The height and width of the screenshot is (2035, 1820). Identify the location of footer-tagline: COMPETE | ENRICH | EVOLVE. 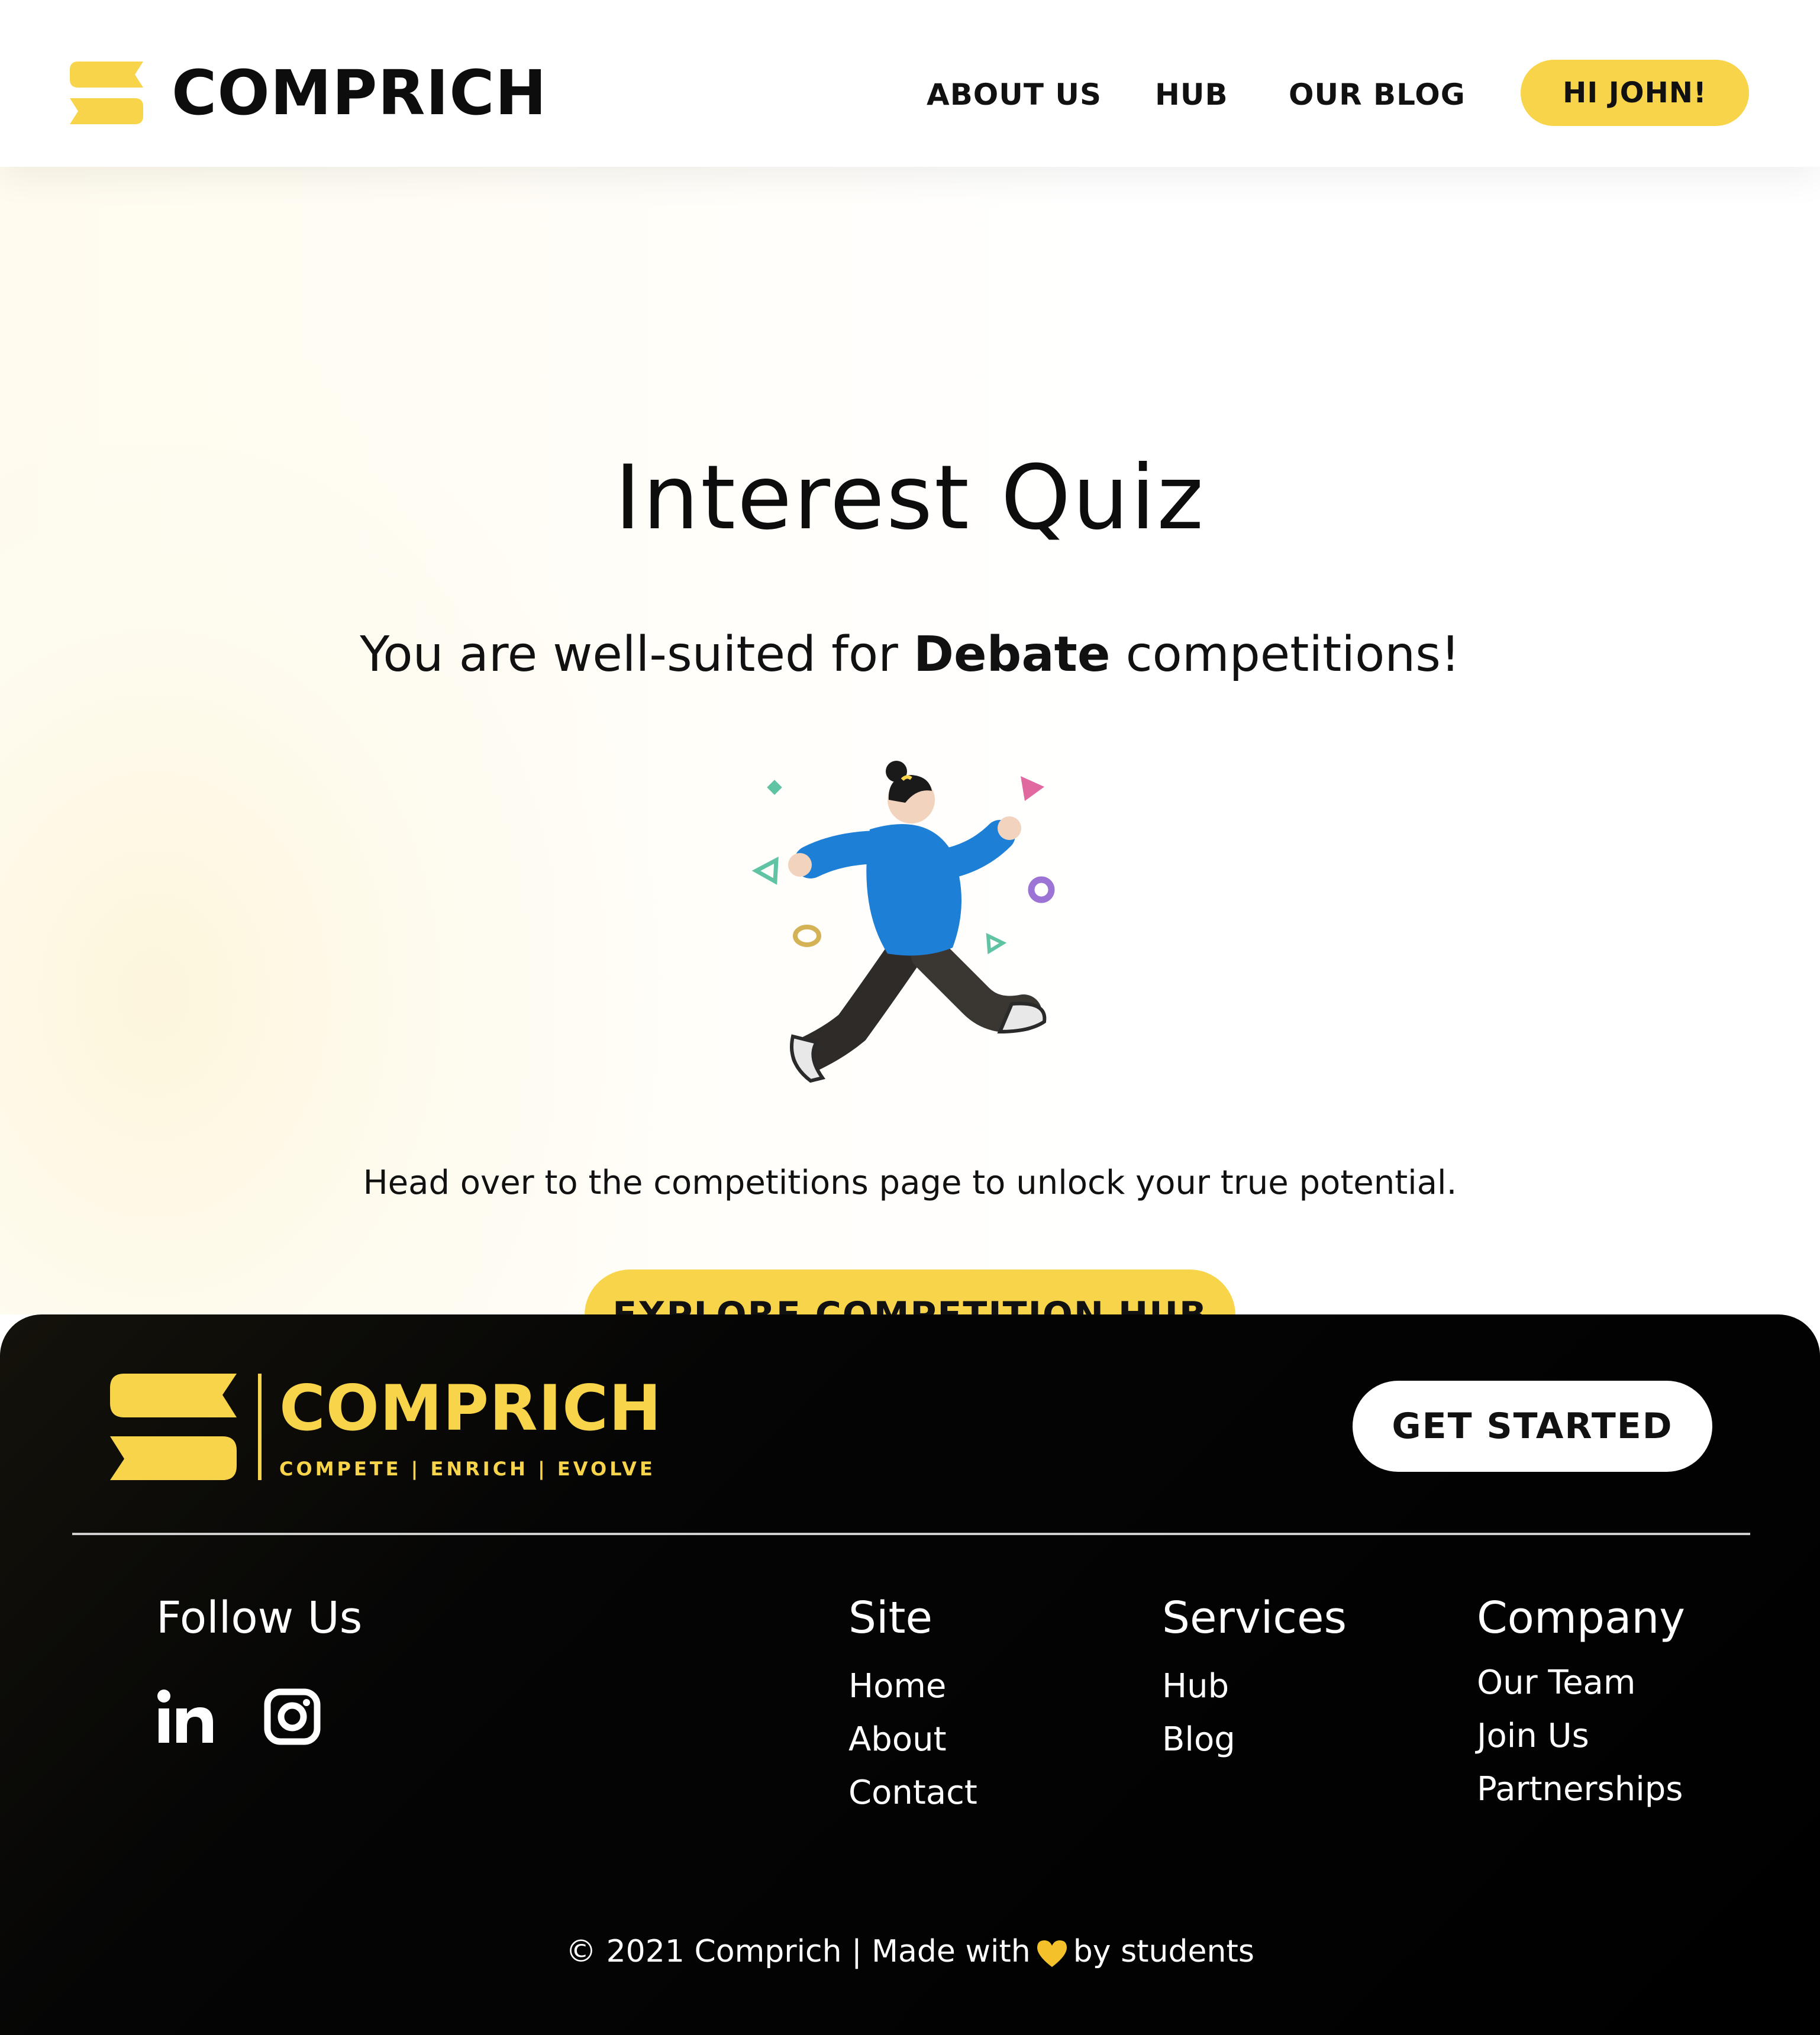
(468, 1469).